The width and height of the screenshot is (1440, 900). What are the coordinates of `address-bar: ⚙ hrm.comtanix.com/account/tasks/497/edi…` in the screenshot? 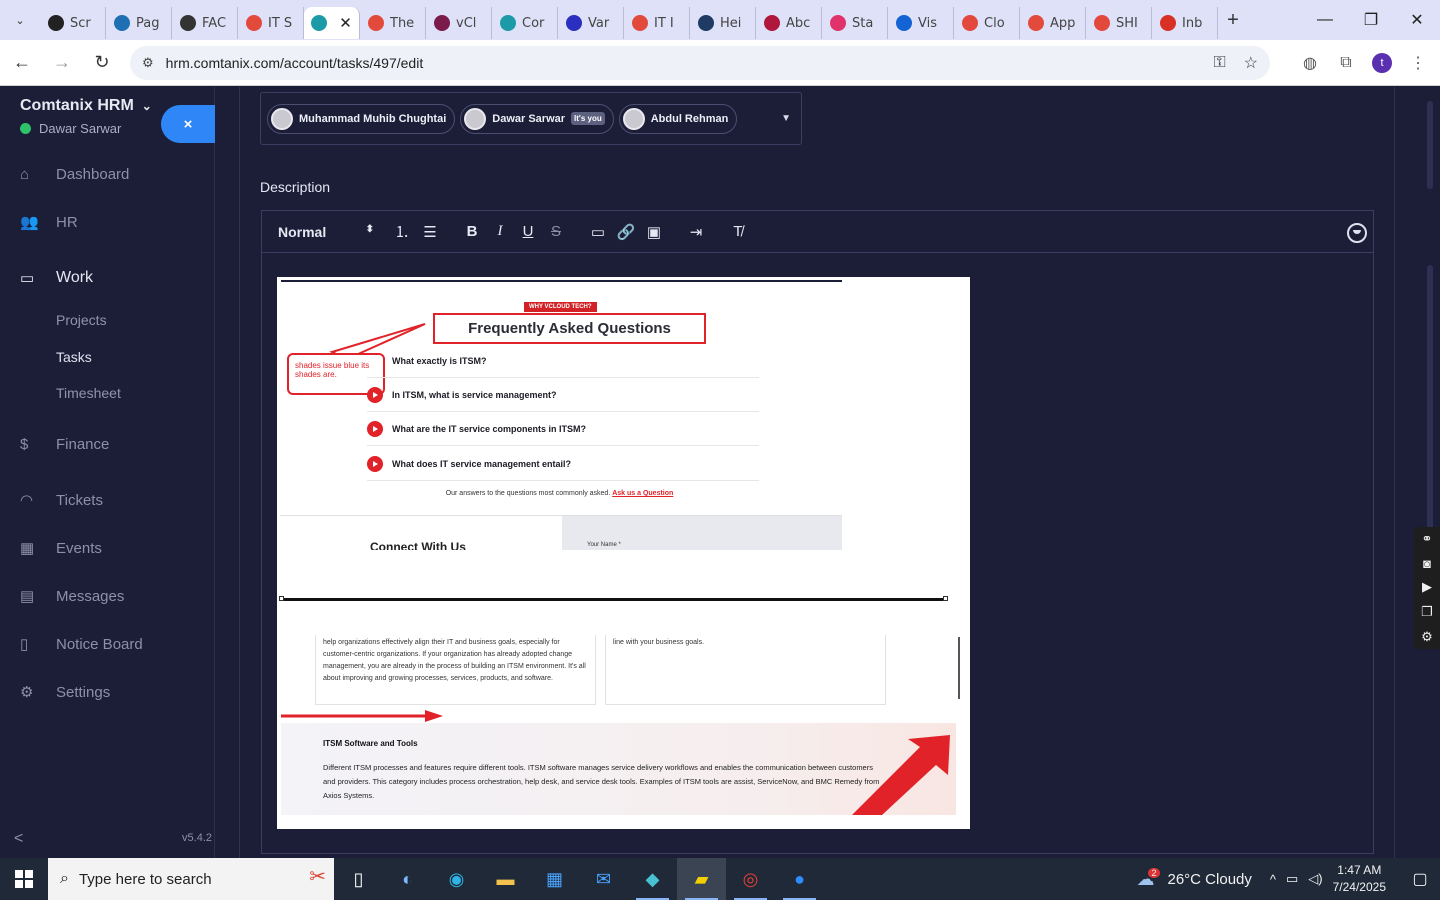 It's located at (700, 62).